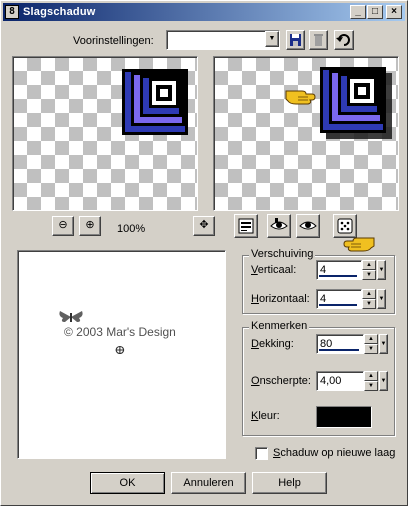 The width and height of the screenshot is (408, 506). Describe the element at coordinates (371, 381) in the screenshot. I see `blur-spinner: ▲ ▼` at that location.